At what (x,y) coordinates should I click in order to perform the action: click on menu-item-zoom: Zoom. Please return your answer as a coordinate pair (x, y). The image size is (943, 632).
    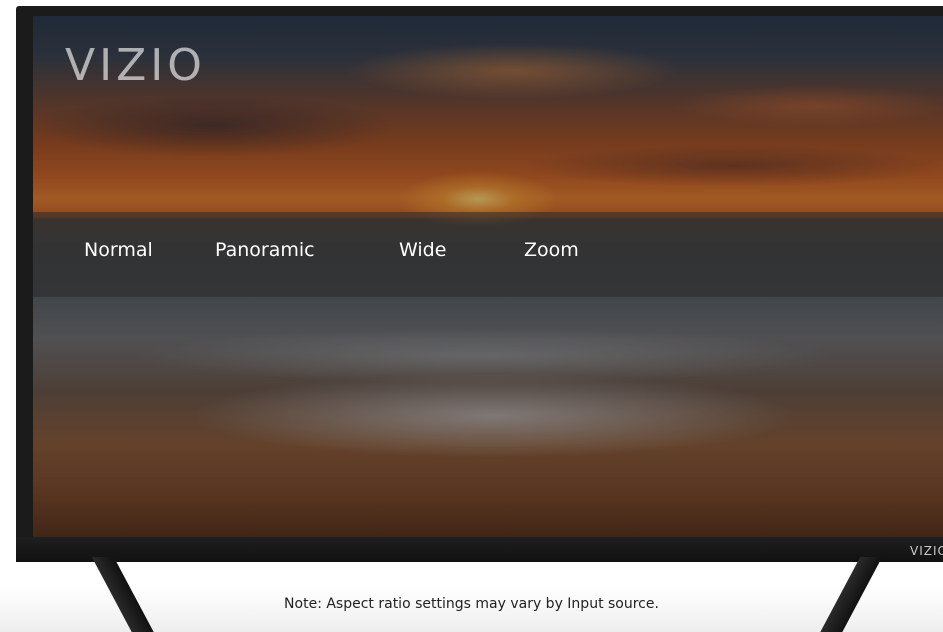
    Looking at the image, I should click on (551, 250).